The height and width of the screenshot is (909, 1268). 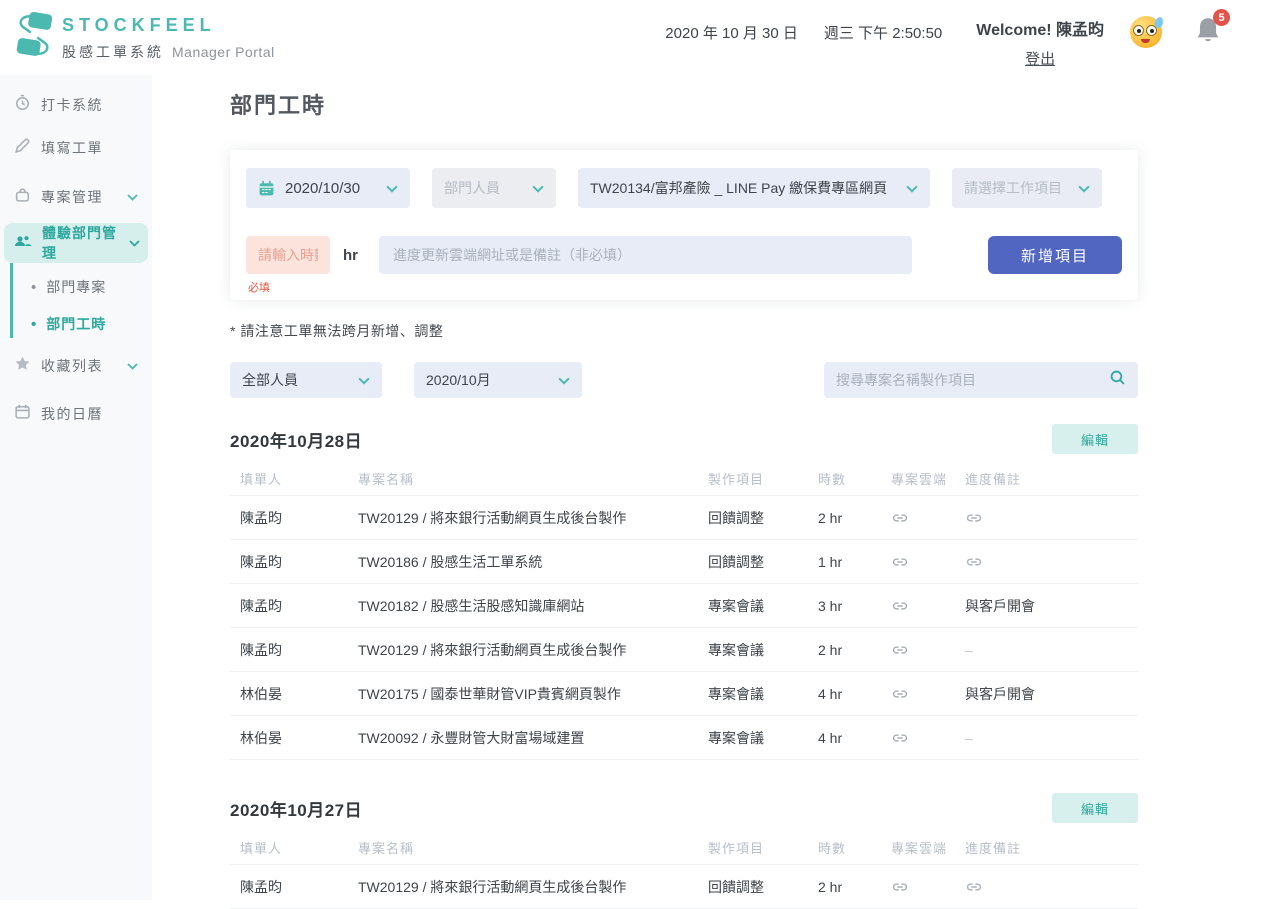 I want to click on clock-icon, so click(x=22, y=105).